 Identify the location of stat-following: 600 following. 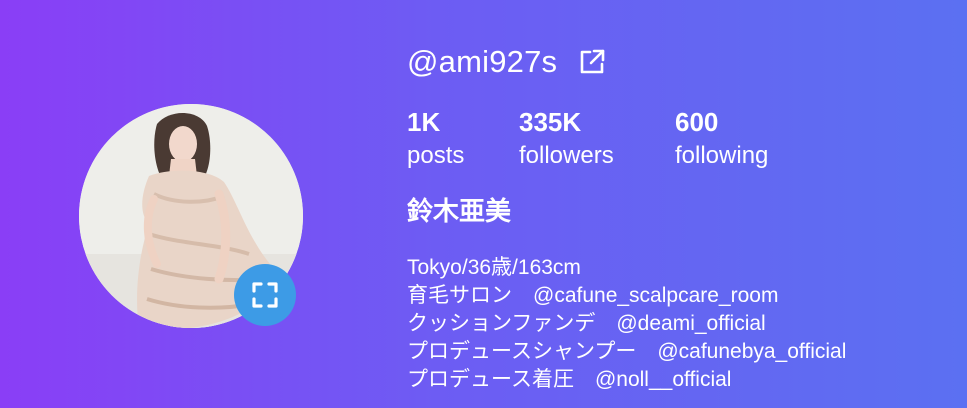
(745, 139).